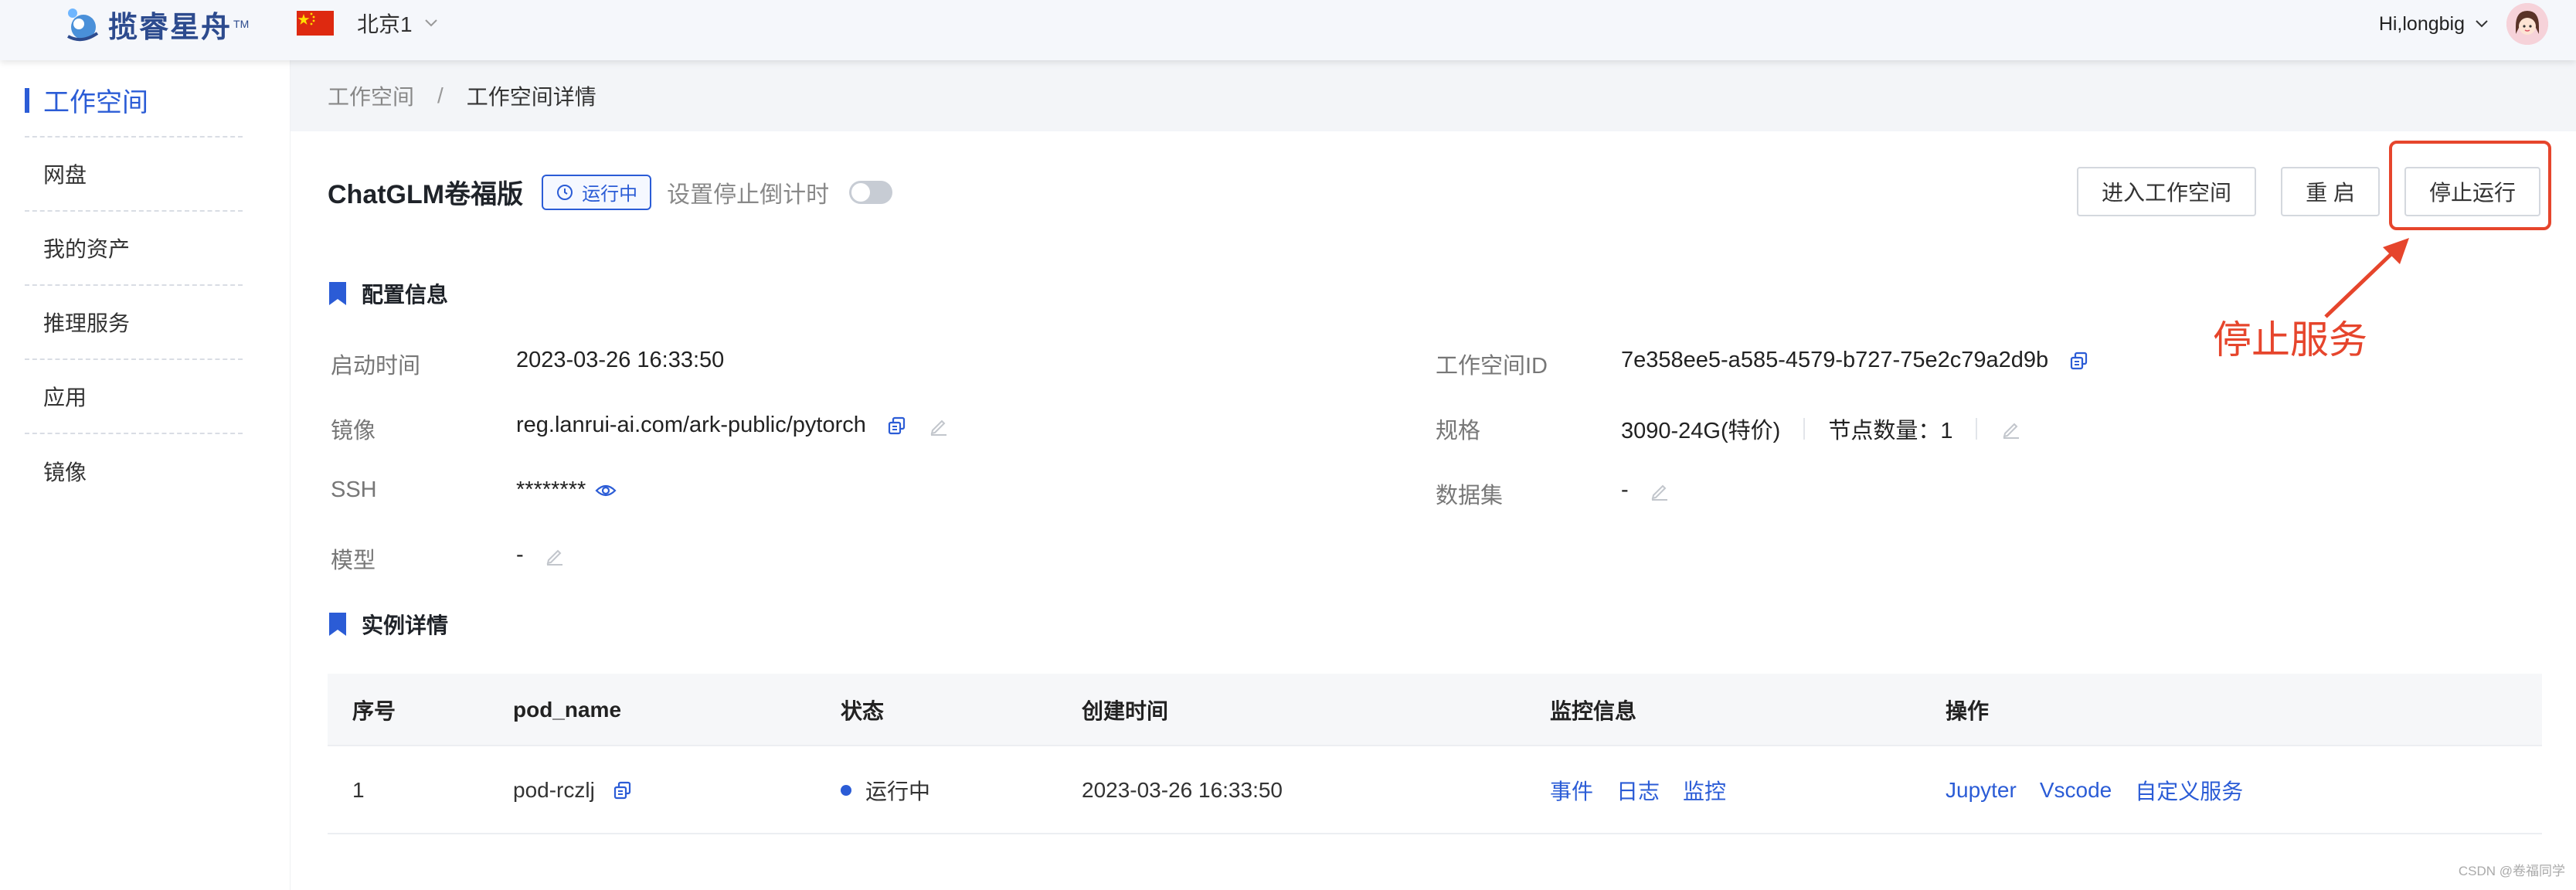 The image size is (2576, 890). What do you see at coordinates (1821, 429) in the screenshot?
I see `spec-value: 3090-24G(特价) 节点数量：1` at bounding box center [1821, 429].